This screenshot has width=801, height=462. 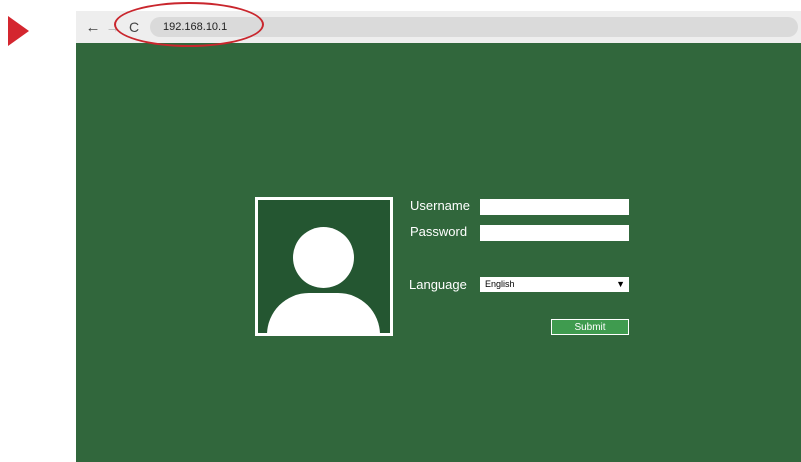 What do you see at coordinates (620, 284) in the screenshot?
I see `dropdown-arrow-icon: ▼` at bounding box center [620, 284].